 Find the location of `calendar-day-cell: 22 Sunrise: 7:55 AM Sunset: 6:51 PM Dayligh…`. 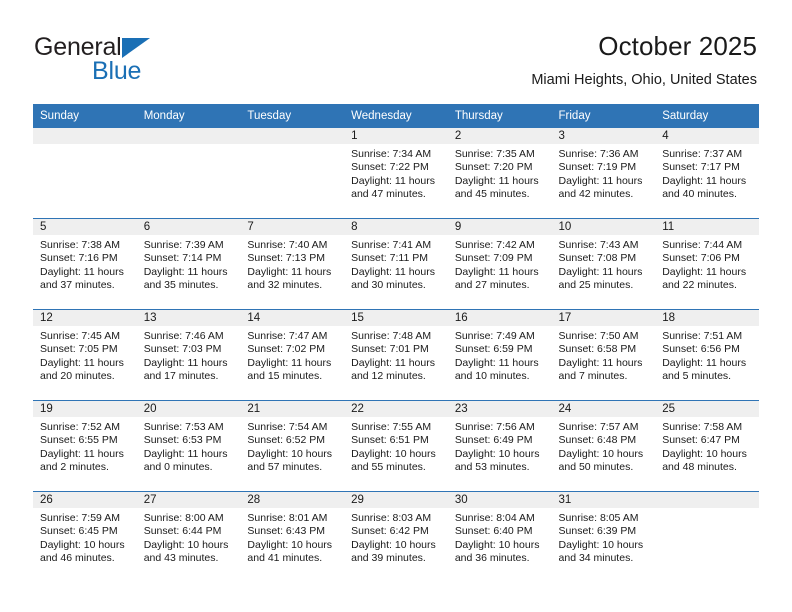

calendar-day-cell: 22 Sunrise: 7:55 AM Sunset: 6:51 PM Dayligh… is located at coordinates (396, 446).